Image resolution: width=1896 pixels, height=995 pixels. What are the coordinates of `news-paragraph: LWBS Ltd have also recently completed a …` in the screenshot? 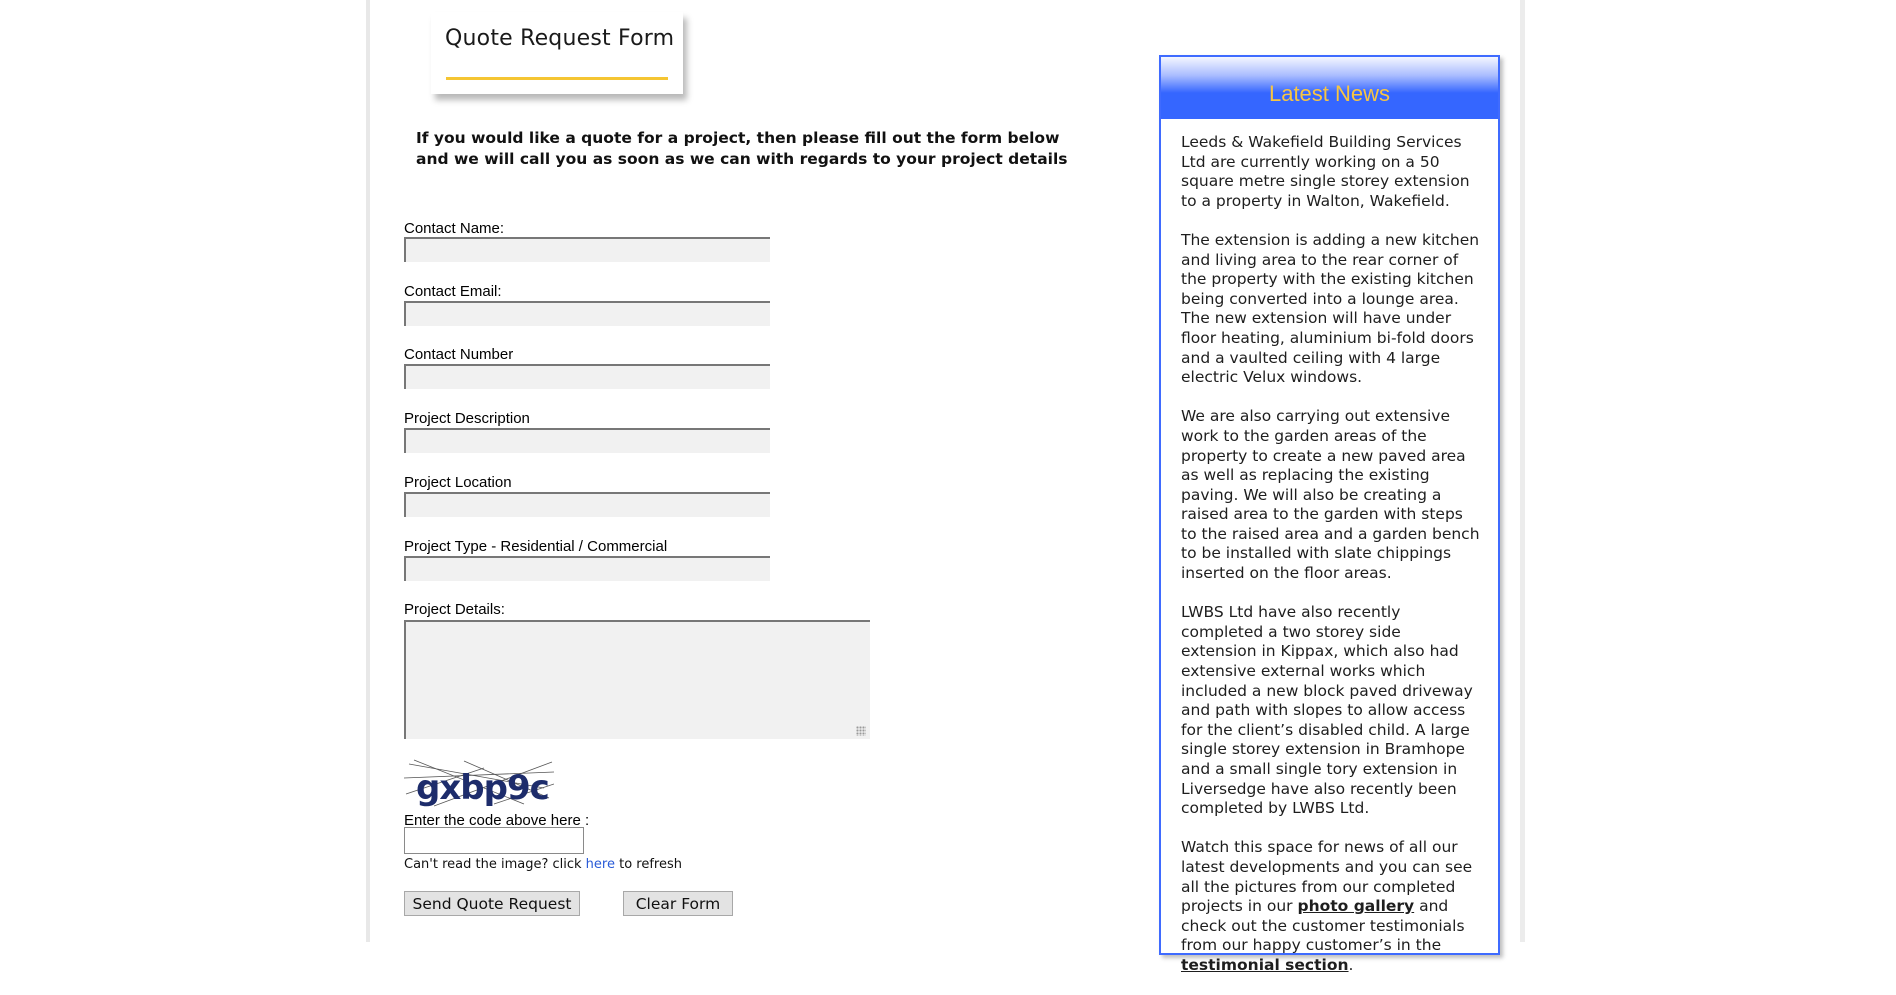 It's located at (1327, 710).